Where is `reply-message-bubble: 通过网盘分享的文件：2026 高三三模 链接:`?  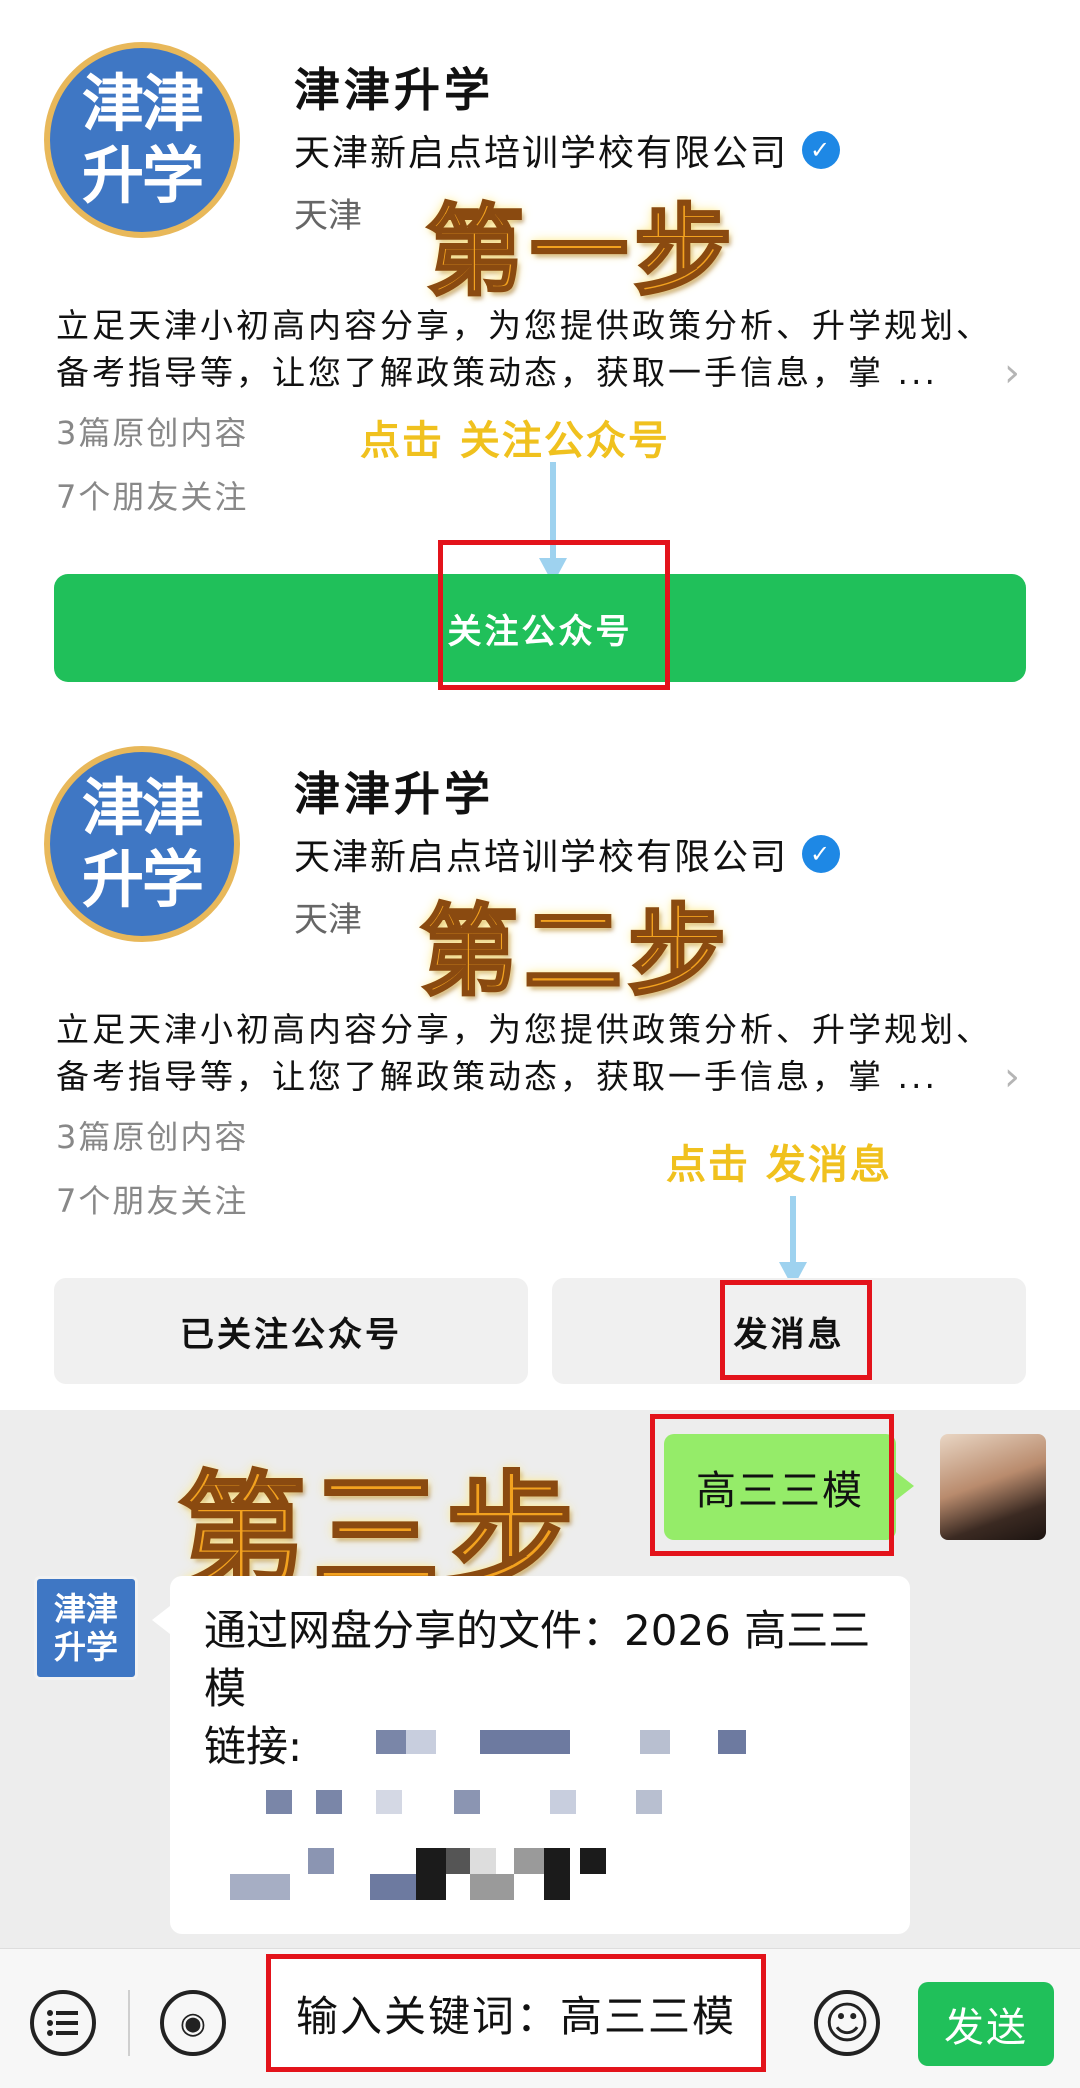
reply-message-bubble: 通过网盘分享的文件：2026 高三三模 链接: is located at coordinates (531, 1755).